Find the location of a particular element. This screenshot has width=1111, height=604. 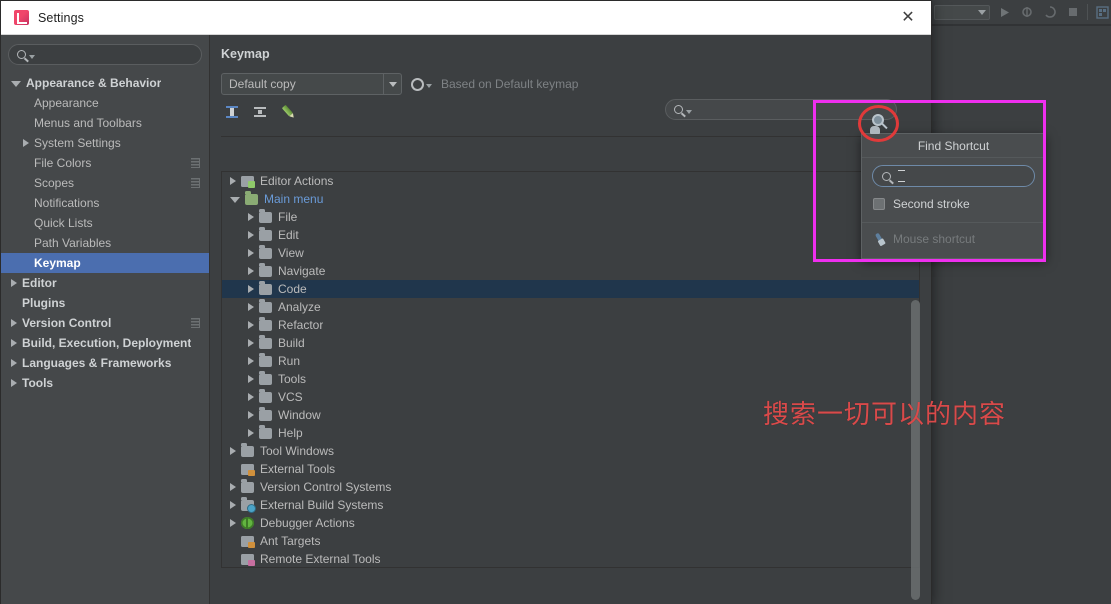

sidebar-item-file-colors: File Colors is located at coordinates (105, 163).